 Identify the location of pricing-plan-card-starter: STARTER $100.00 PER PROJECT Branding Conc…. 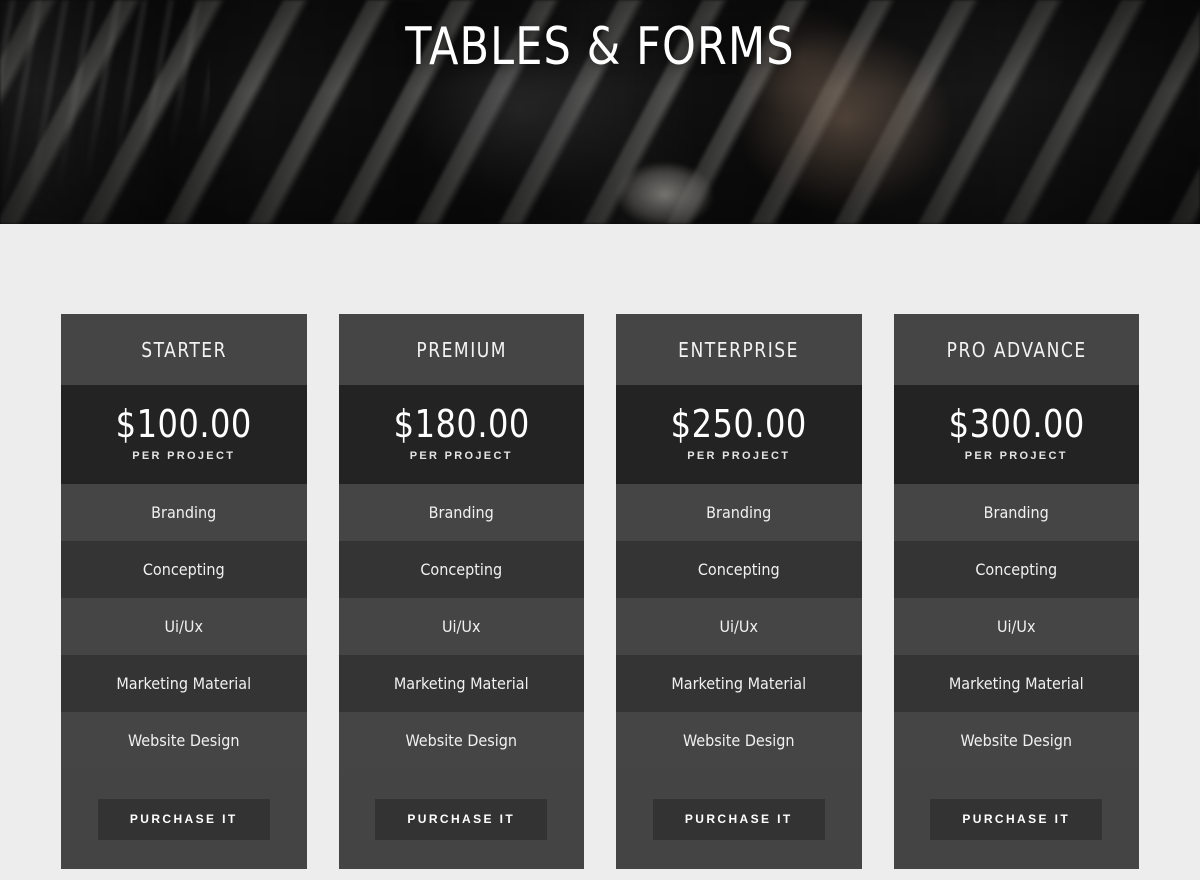
(184, 591).